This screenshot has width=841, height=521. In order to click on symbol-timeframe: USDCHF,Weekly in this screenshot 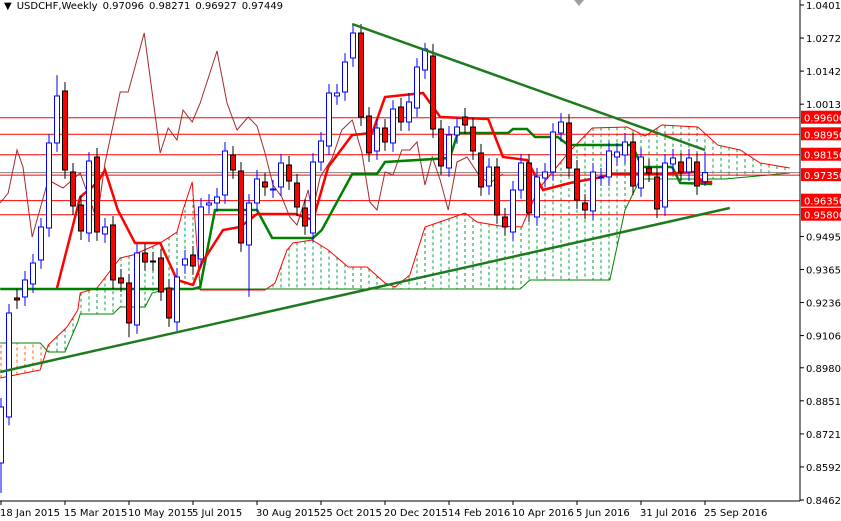, I will do `click(57, 6)`.